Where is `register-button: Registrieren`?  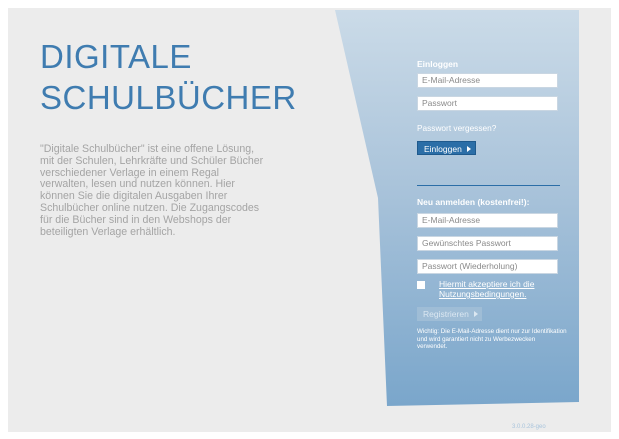
register-button: Registrieren is located at coordinates (449, 314).